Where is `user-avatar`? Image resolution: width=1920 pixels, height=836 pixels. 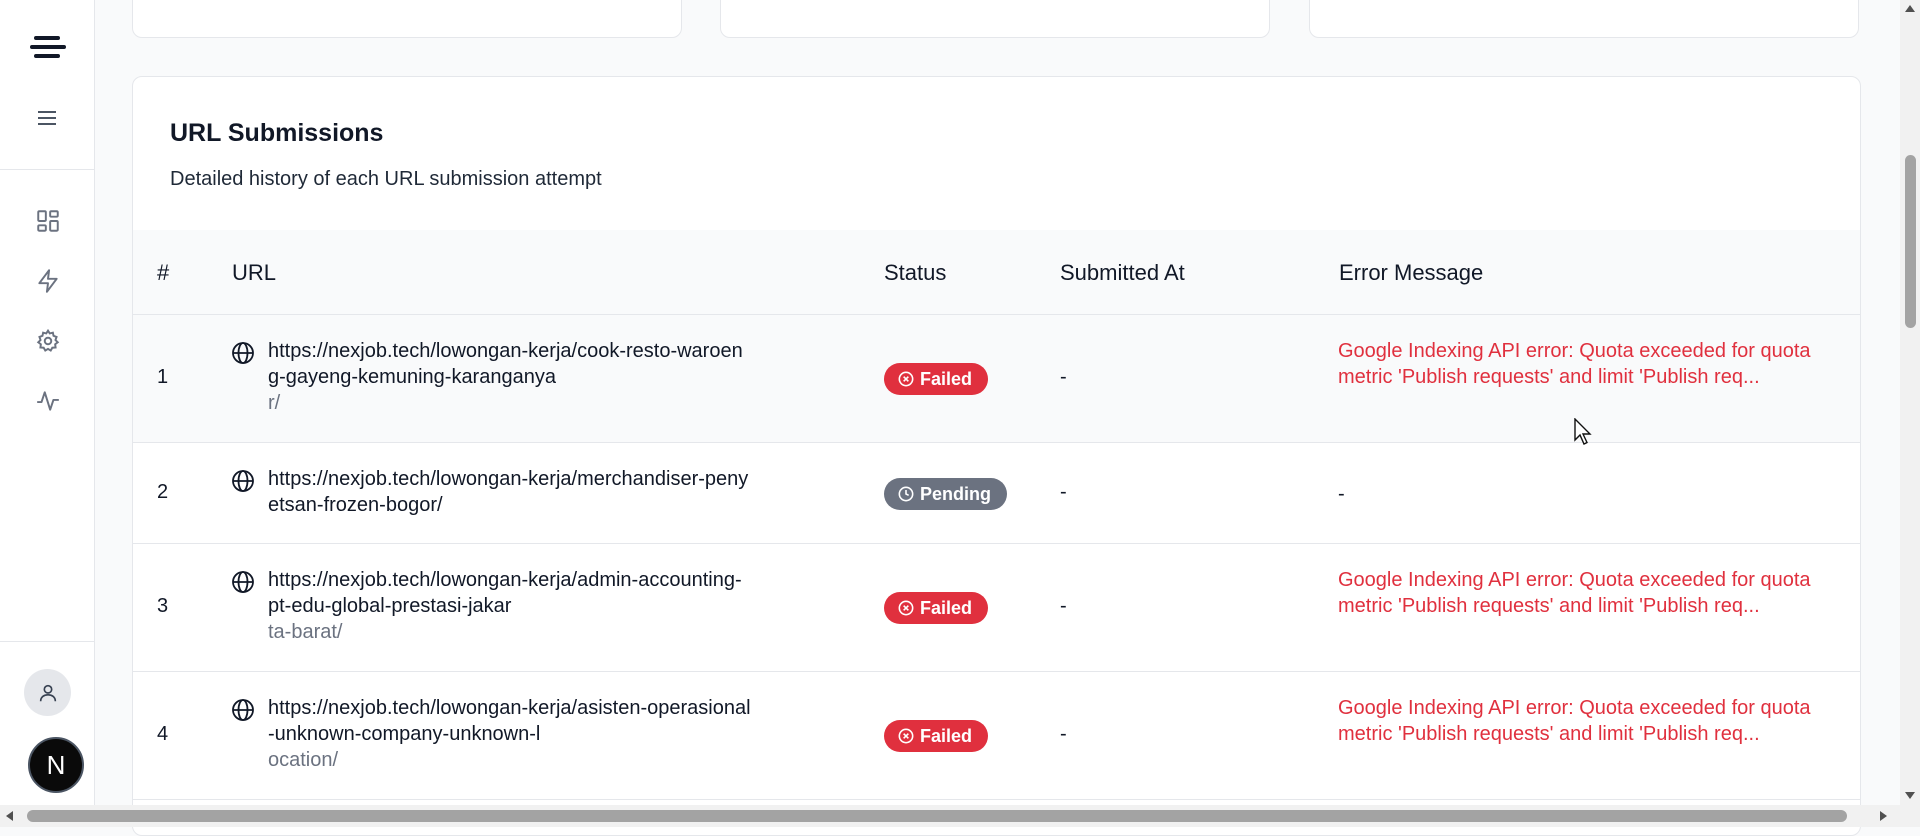
user-avatar is located at coordinates (47, 692).